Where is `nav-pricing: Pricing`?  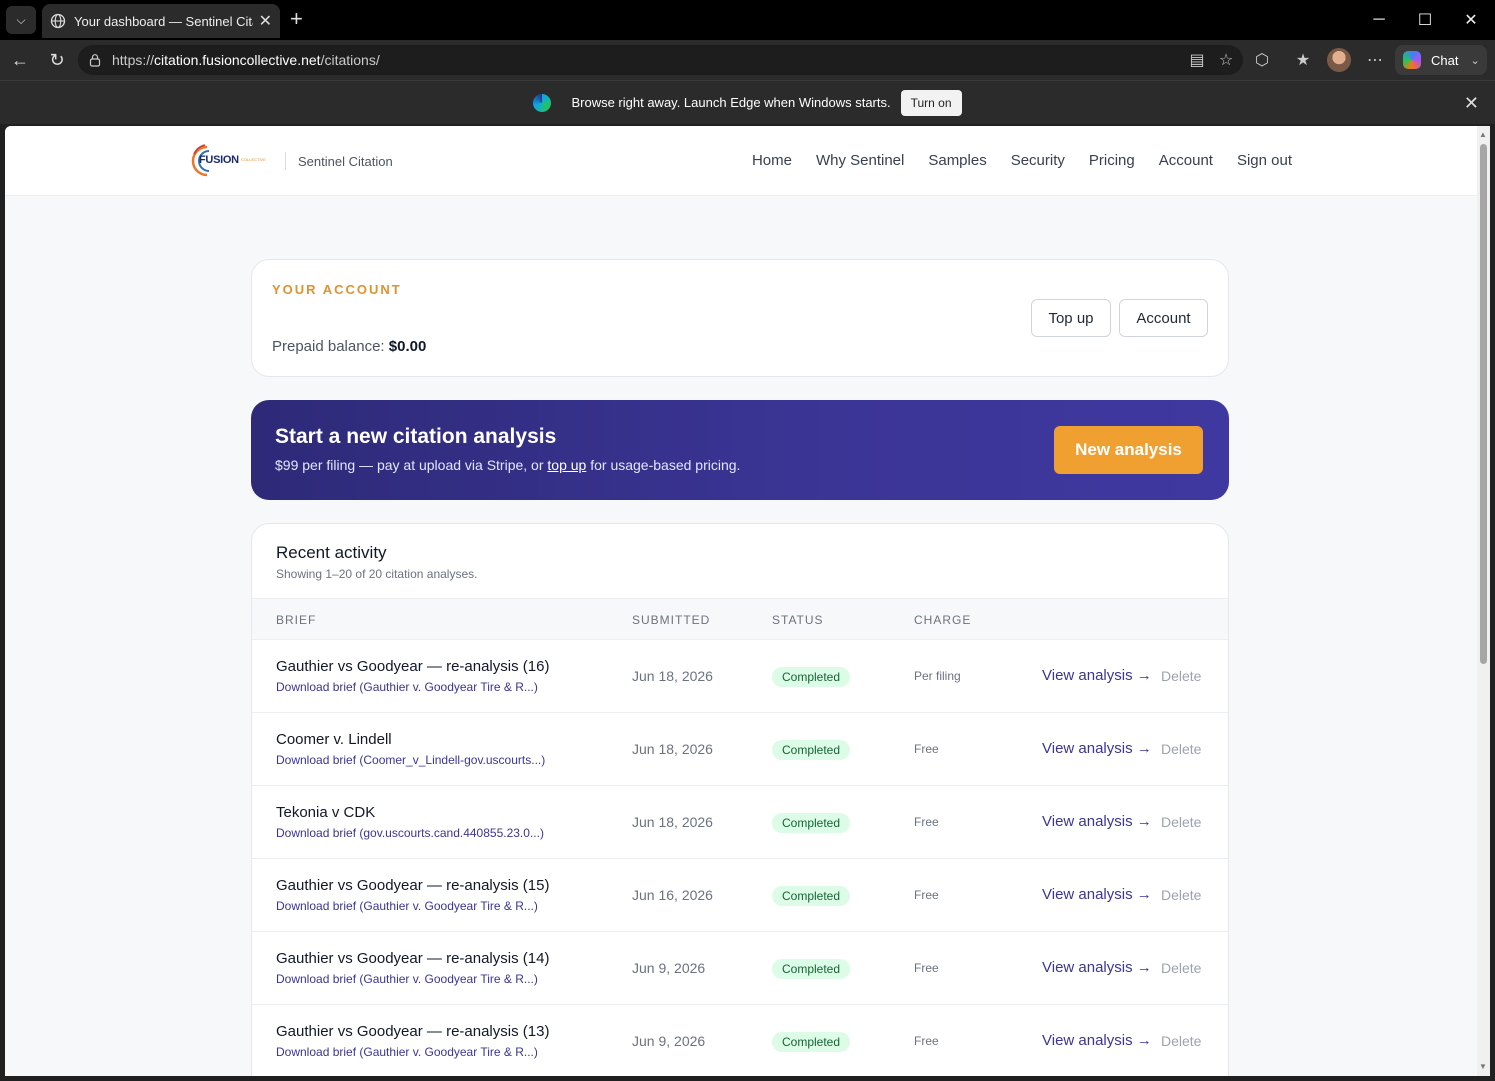
nav-pricing: Pricing is located at coordinates (1112, 160).